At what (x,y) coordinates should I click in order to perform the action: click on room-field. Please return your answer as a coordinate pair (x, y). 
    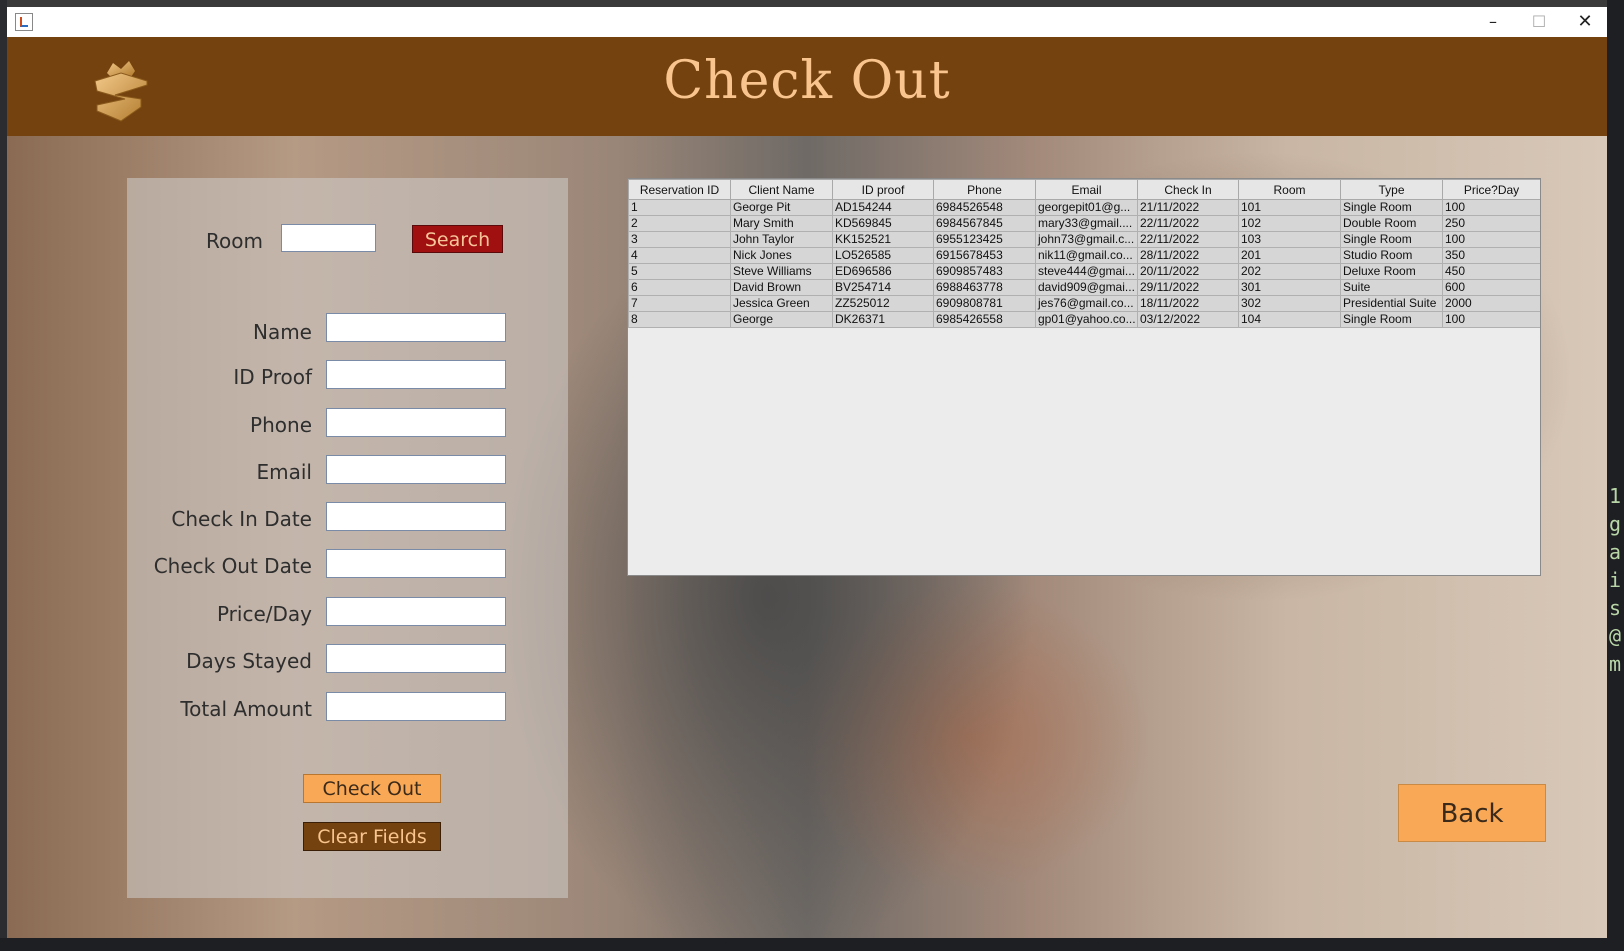
    Looking at the image, I should click on (328, 238).